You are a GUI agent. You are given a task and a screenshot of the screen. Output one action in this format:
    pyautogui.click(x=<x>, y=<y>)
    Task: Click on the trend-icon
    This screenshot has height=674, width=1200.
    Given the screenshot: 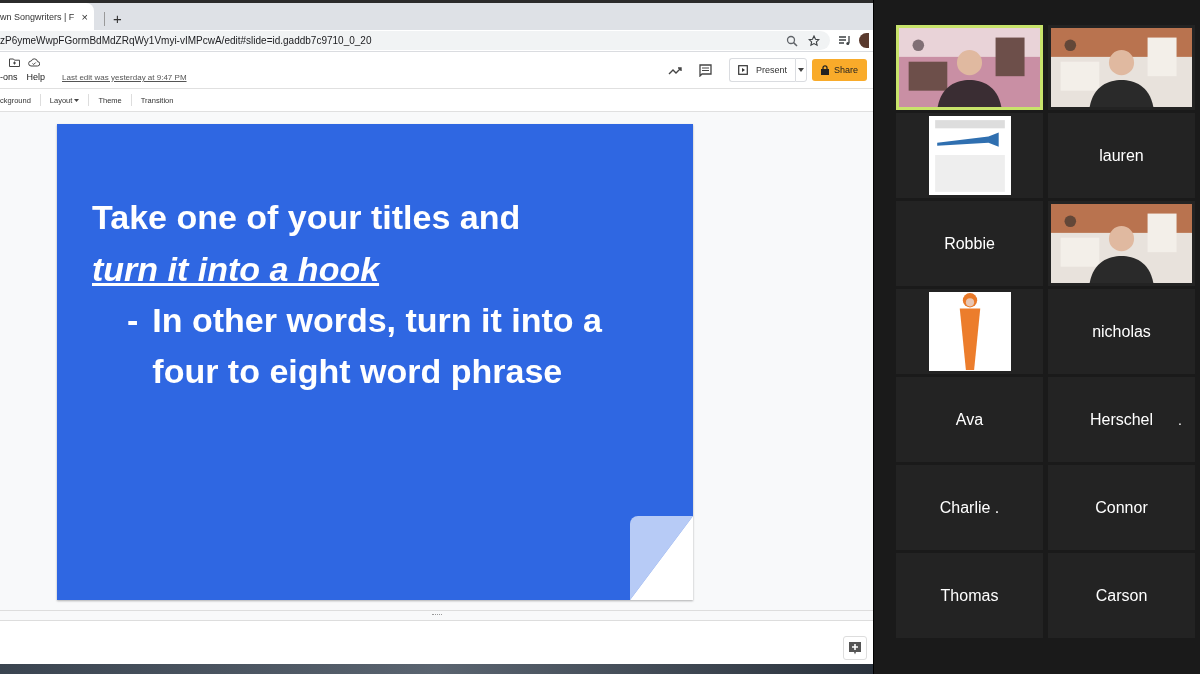 What is the action you would take?
    pyautogui.click(x=674, y=70)
    